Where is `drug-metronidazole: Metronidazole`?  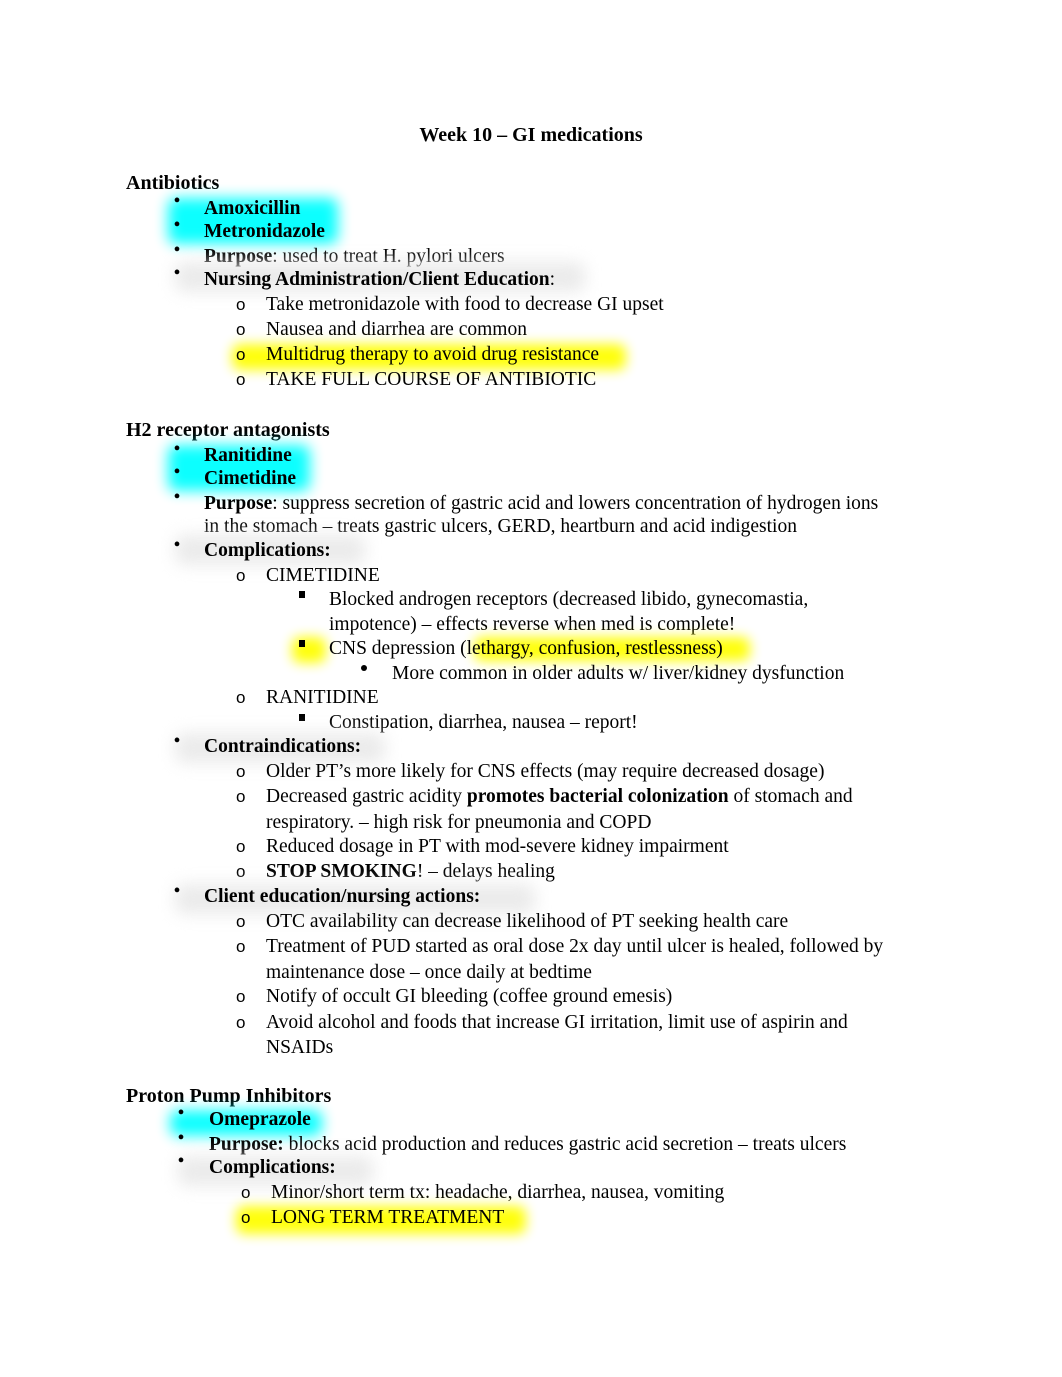 drug-metronidazole: Metronidazole is located at coordinates (264, 231).